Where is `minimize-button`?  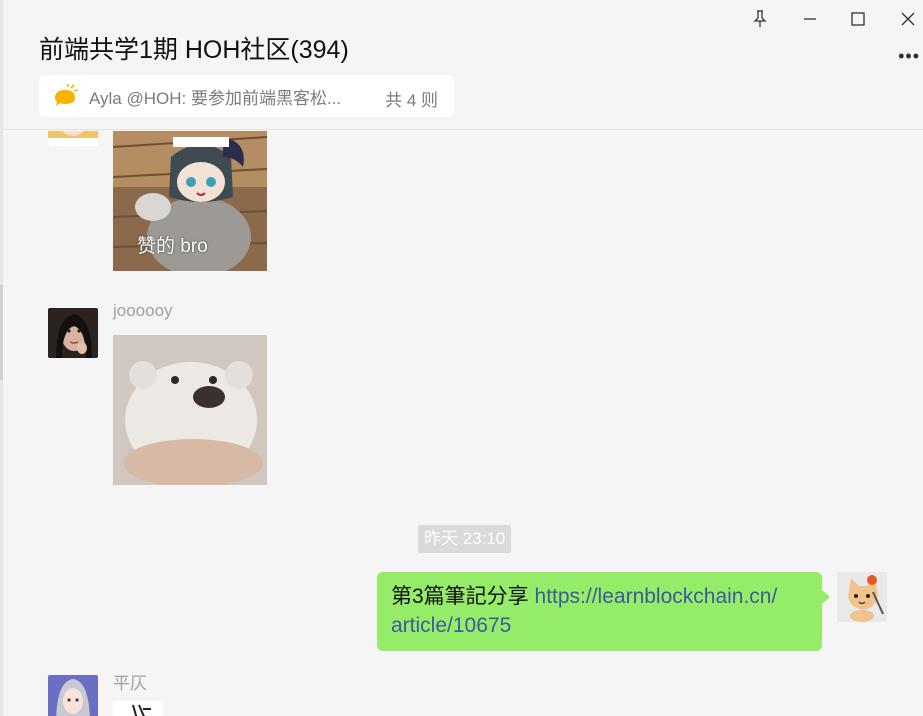
minimize-button is located at coordinates (810, 19).